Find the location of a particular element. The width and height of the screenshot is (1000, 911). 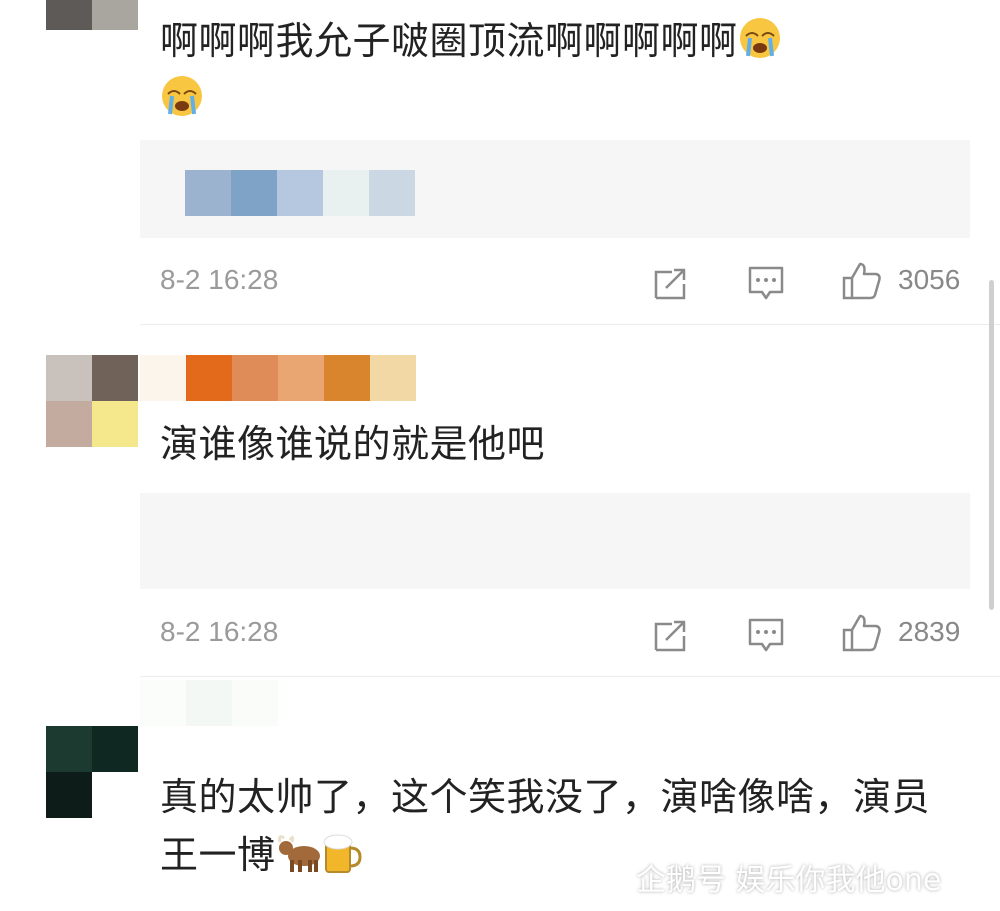

redacted-mosaic is located at coordinates (300, 193).